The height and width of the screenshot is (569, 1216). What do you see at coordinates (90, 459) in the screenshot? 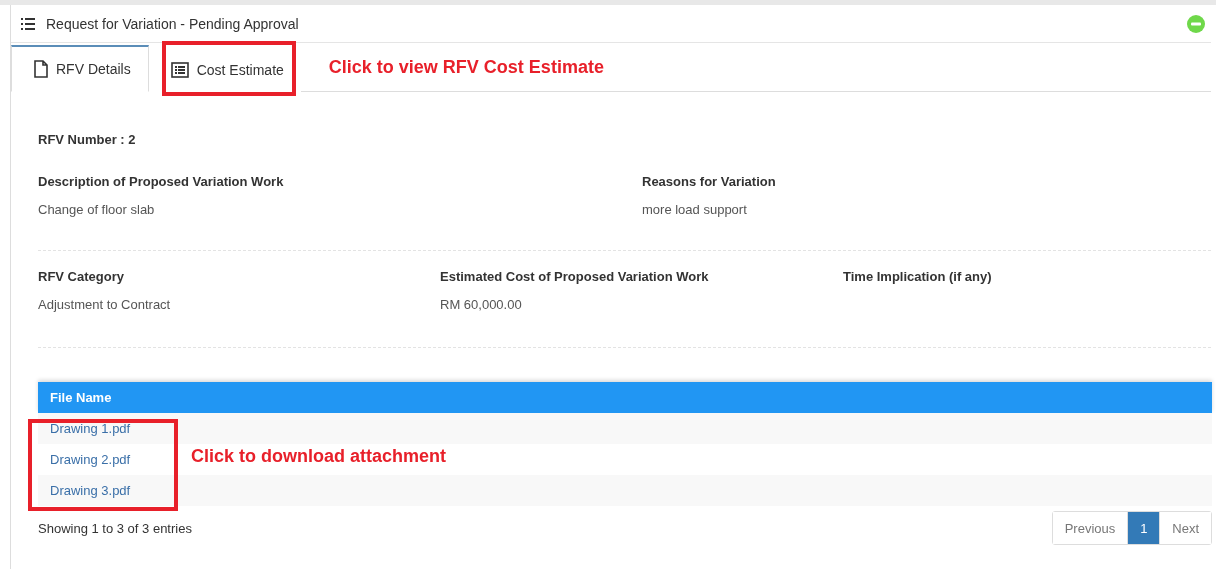
I see `file-link: Drawing 2.pdf` at bounding box center [90, 459].